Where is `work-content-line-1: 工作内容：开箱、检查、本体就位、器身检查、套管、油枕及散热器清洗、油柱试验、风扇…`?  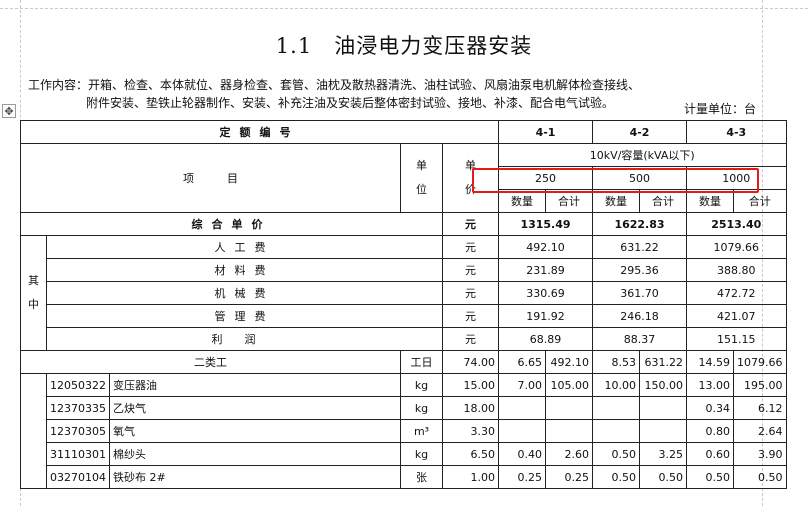 work-content-line-1: 工作内容：开箱、检查、本体就位、器身检查、套管、油枕及散热器清洗、油柱试验、风扇… is located at coordinates (334, 85).